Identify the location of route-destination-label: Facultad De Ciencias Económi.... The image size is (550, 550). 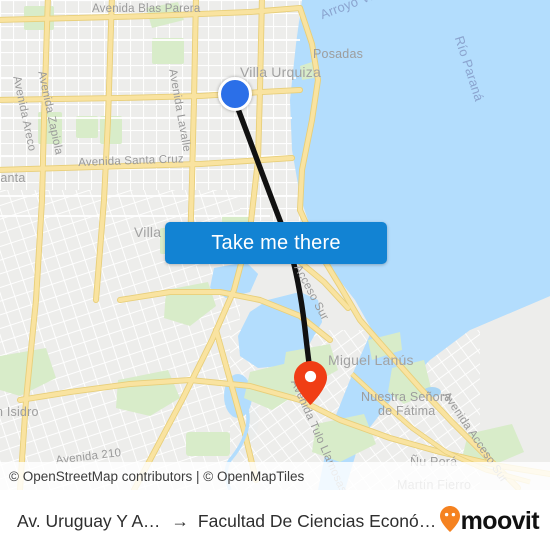
(318, 520).